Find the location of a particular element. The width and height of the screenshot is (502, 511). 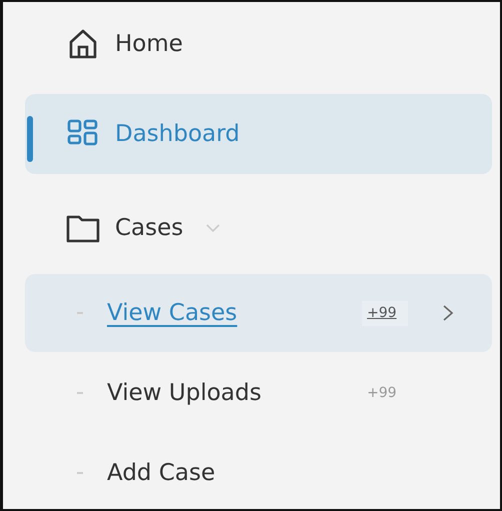

count-label: +99 is located at coordinates (382, 393).